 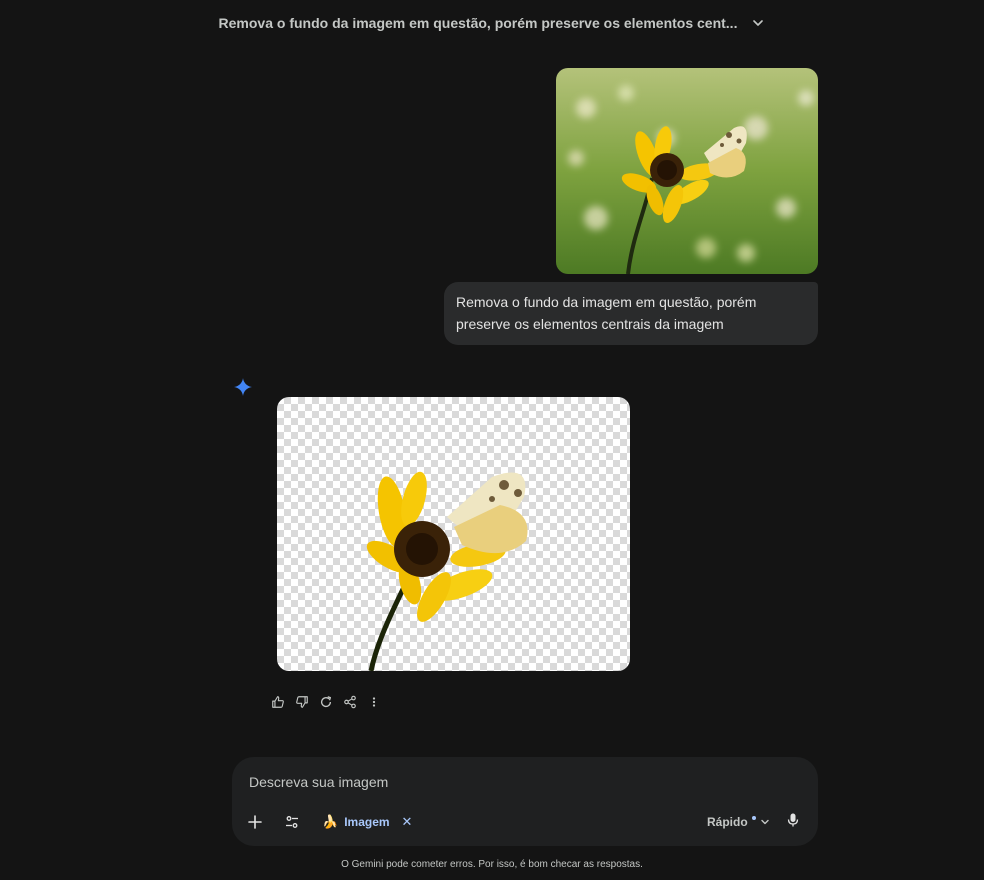 What do you see at coordinates (302, 702) in the screenshot?
I see `thumbs-down-icon` at bounding box center [302, 702].